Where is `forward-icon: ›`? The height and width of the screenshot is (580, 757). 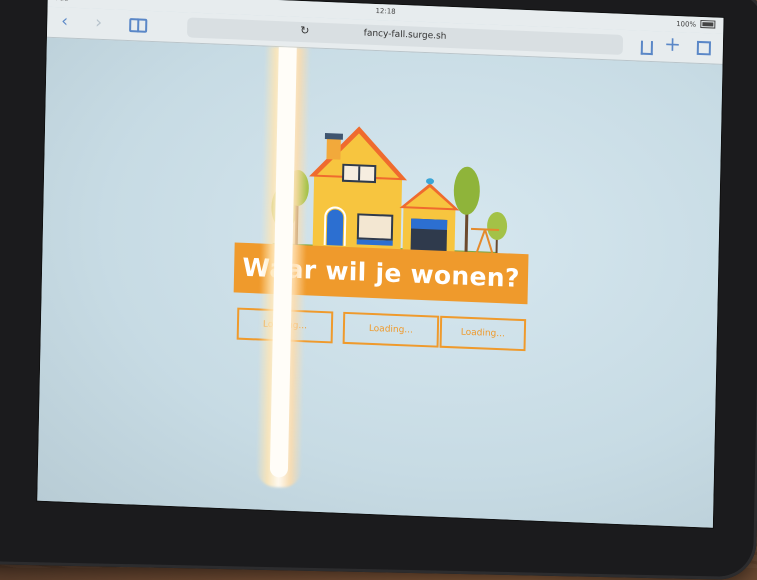 forward-icon: › is located at coordinates (98, 23).